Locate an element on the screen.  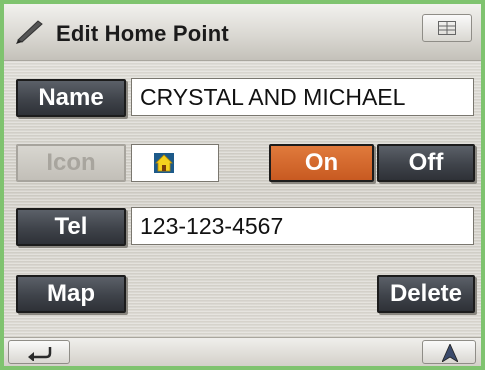
map-button: Map is located at coordinates (71, 294).